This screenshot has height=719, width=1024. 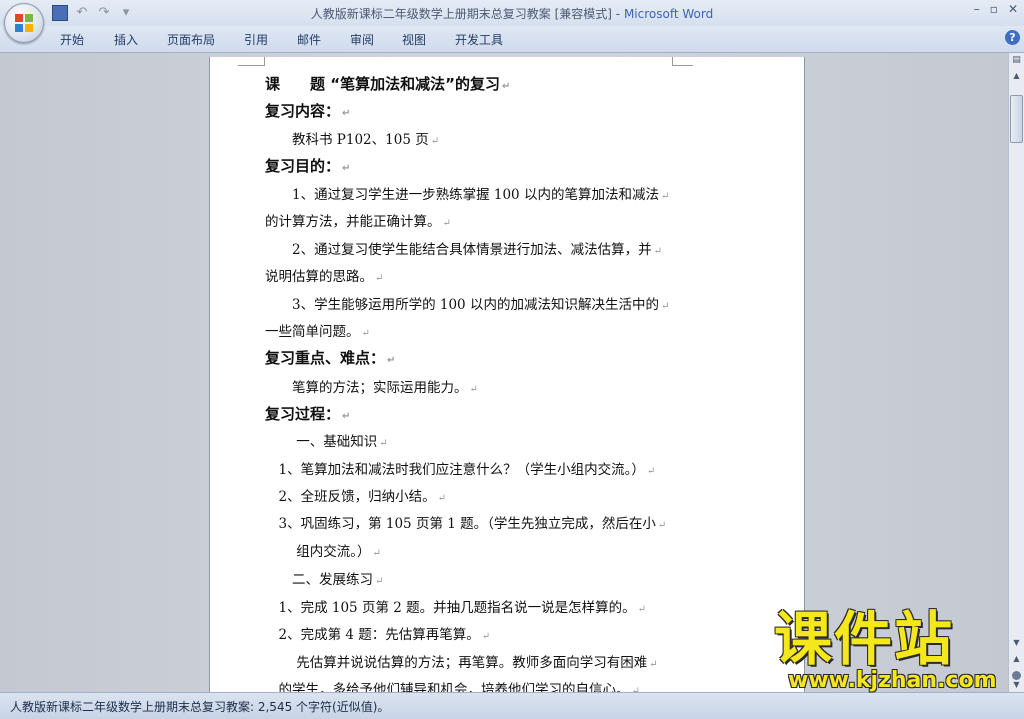 I want to click on line-text: 复习重点、难点：, so click(x=325, y=358).